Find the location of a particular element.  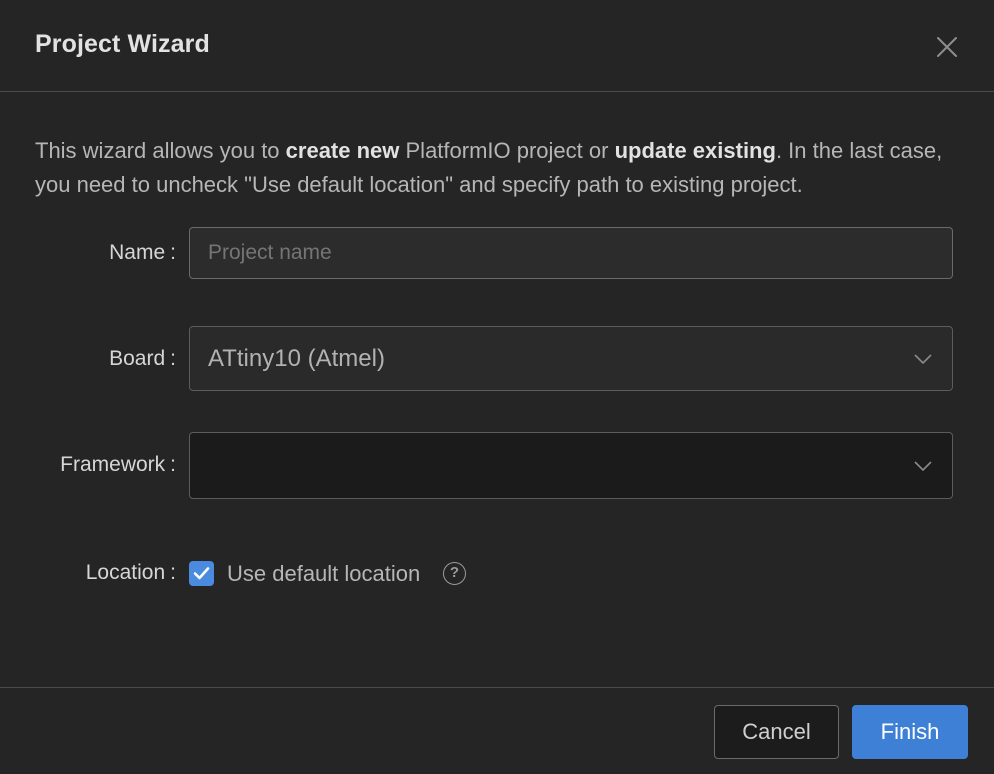

description-text: PlatformIO project or is located at coordinates (507, 150).